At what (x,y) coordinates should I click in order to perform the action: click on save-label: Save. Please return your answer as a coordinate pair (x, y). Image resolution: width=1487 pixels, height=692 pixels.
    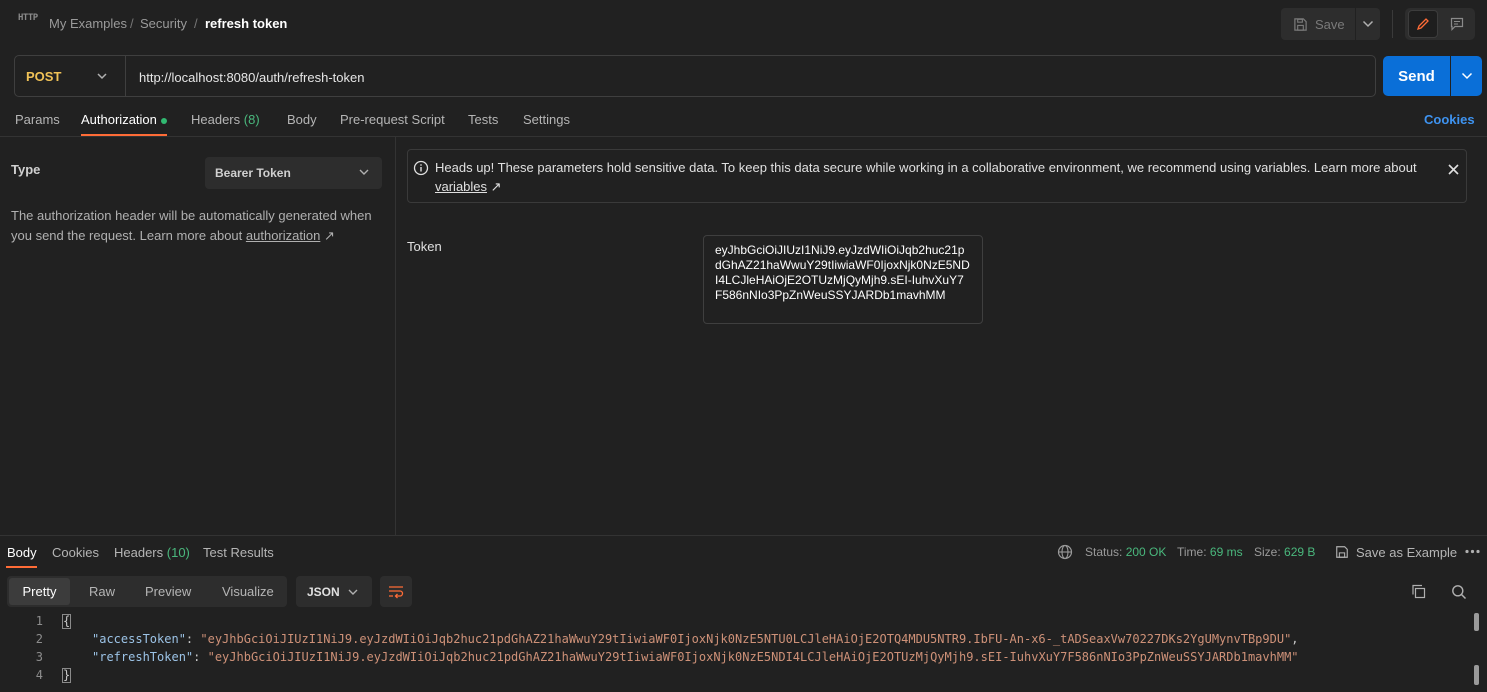
    Looking at the image, I should click on (1330, 24).